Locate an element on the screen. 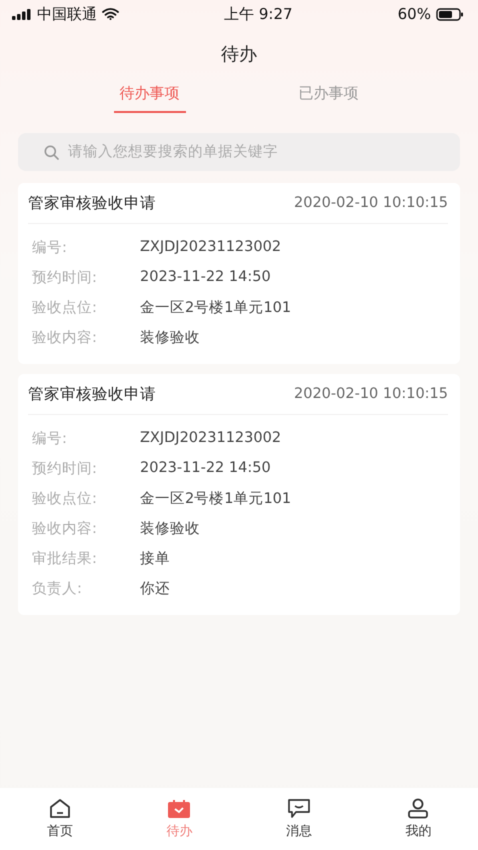  chat-icon is located at coordinates (298, 808).